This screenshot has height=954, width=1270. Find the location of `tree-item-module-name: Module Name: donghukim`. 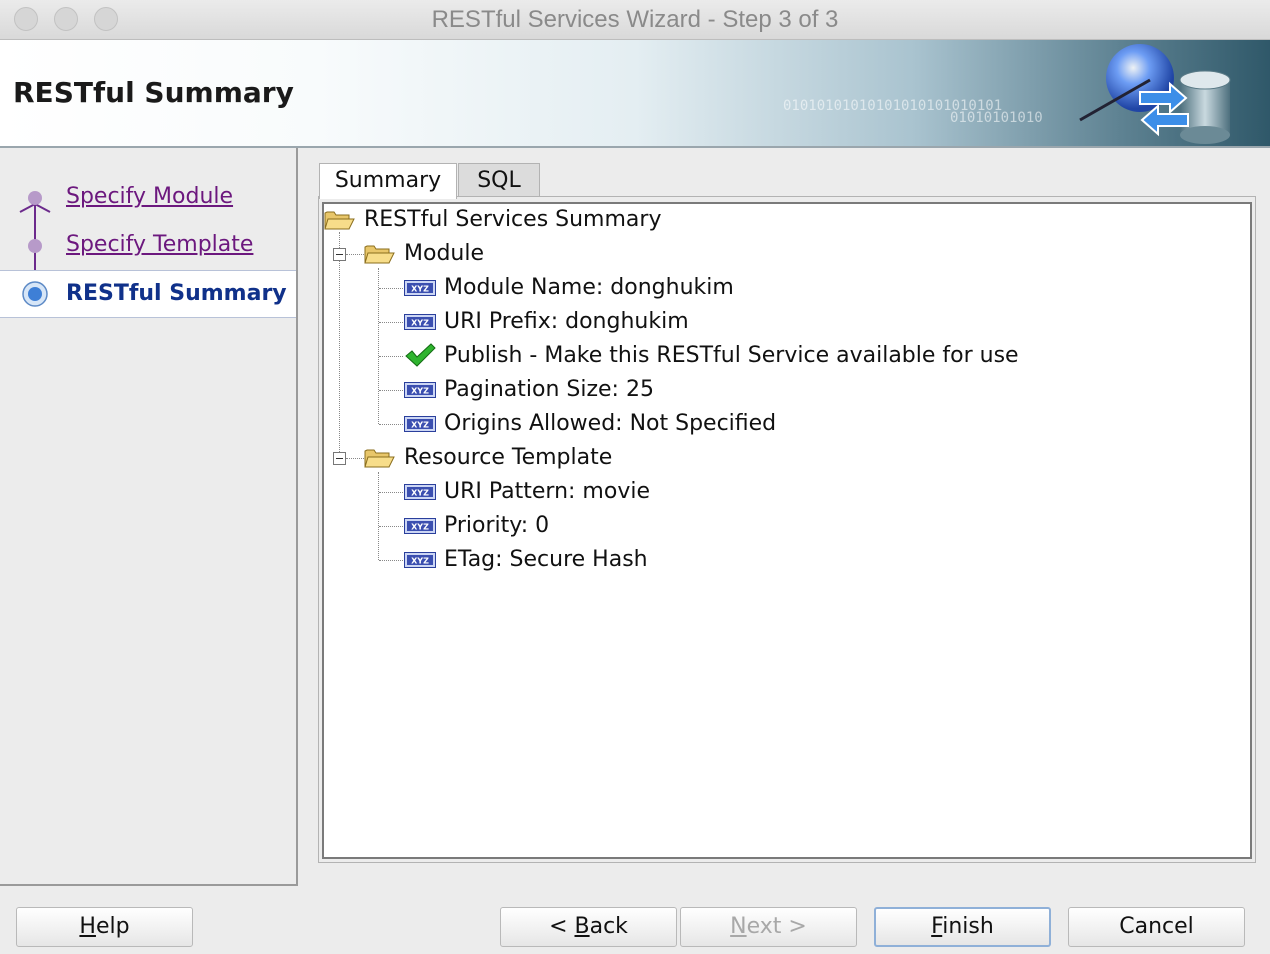

tree-item-module-name: Module Name: donghukim is located at coordinates (589, 287).